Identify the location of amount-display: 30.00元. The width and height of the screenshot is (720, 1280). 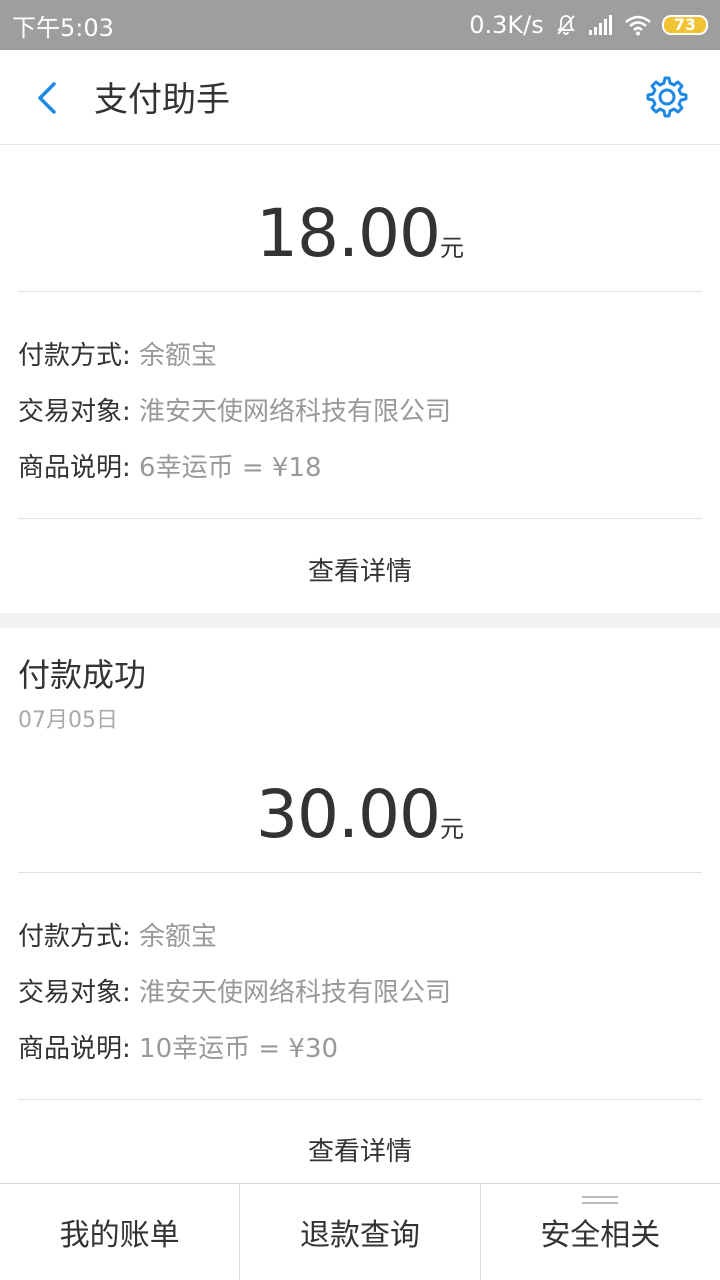
(360, 814).